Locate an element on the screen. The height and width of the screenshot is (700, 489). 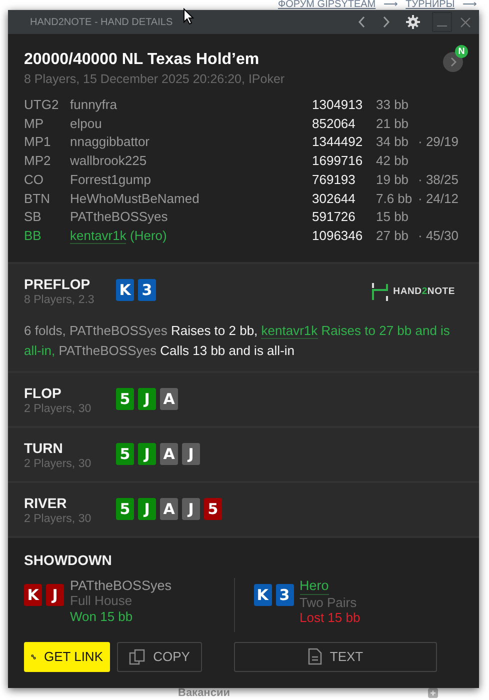
street-name: FLOP is located at coordinates (43, 393).